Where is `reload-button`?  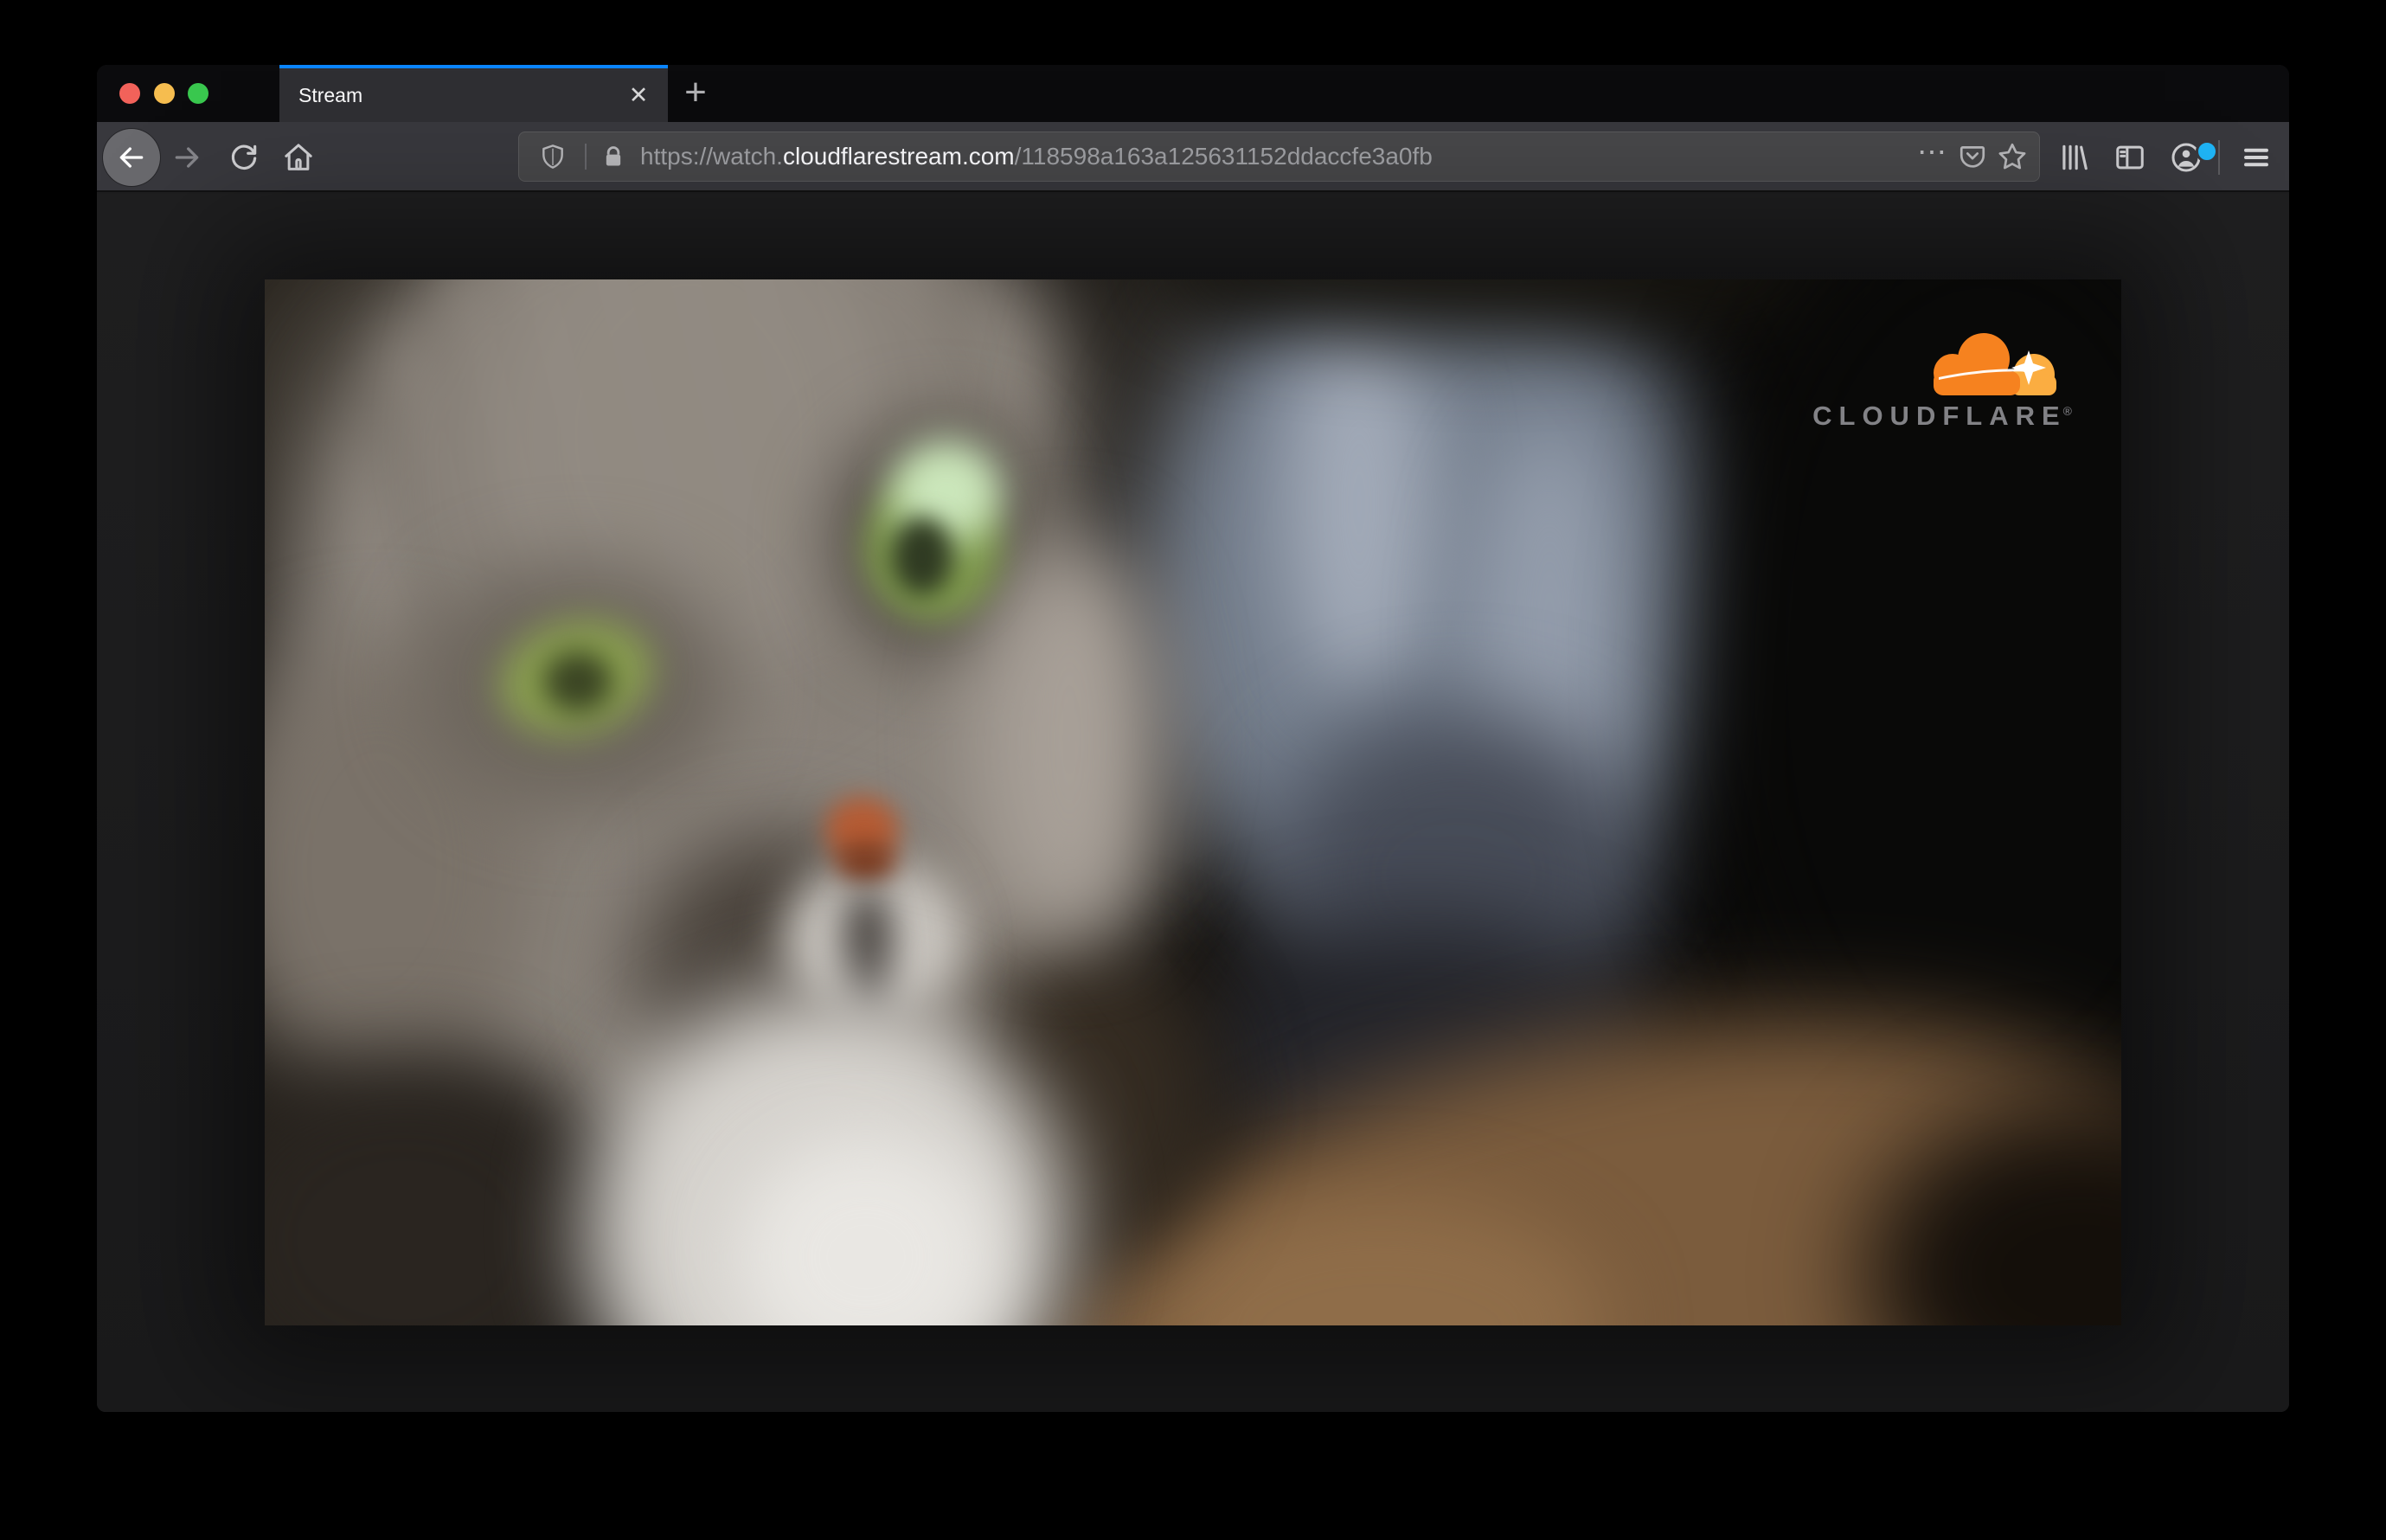
reload-button is located at coordinates (244, 157).